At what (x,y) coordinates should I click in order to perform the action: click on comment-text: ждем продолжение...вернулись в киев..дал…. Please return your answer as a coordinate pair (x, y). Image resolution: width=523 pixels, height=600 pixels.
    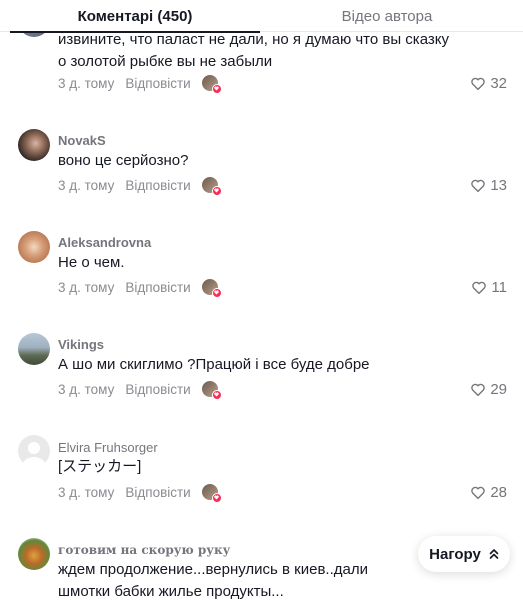
    Looking at the image, I should click on (213, 580).